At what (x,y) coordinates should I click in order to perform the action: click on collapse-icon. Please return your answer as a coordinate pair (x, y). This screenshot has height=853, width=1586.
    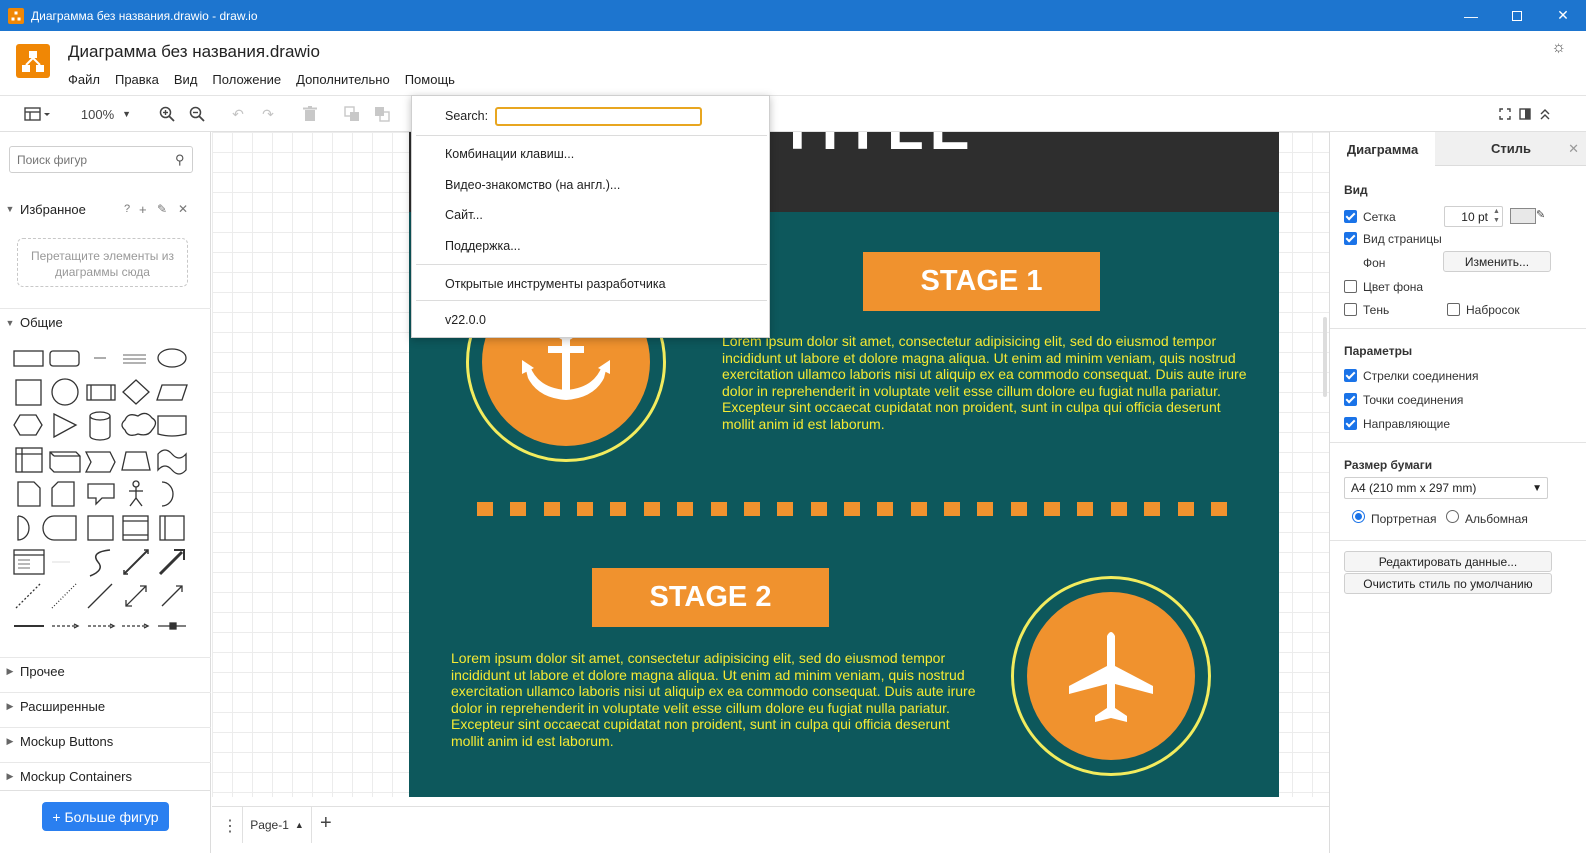
    Looking at the image, I should click on (1545, 114).